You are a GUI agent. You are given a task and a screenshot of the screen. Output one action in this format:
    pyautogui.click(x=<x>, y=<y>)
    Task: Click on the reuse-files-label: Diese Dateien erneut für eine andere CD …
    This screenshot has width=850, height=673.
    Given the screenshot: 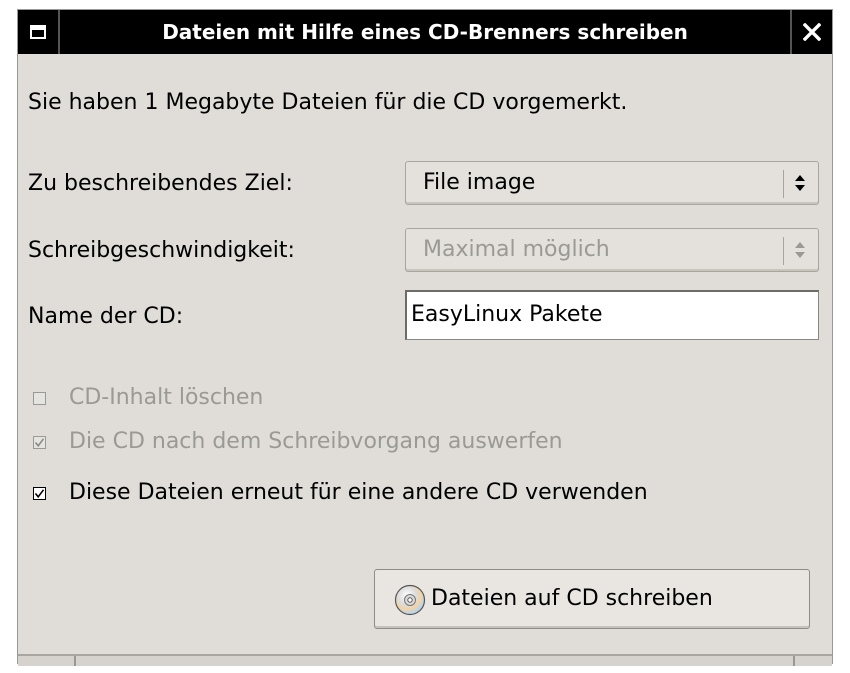 What is the action you would take?
    pyautogui.click(x=358, y=492)
    